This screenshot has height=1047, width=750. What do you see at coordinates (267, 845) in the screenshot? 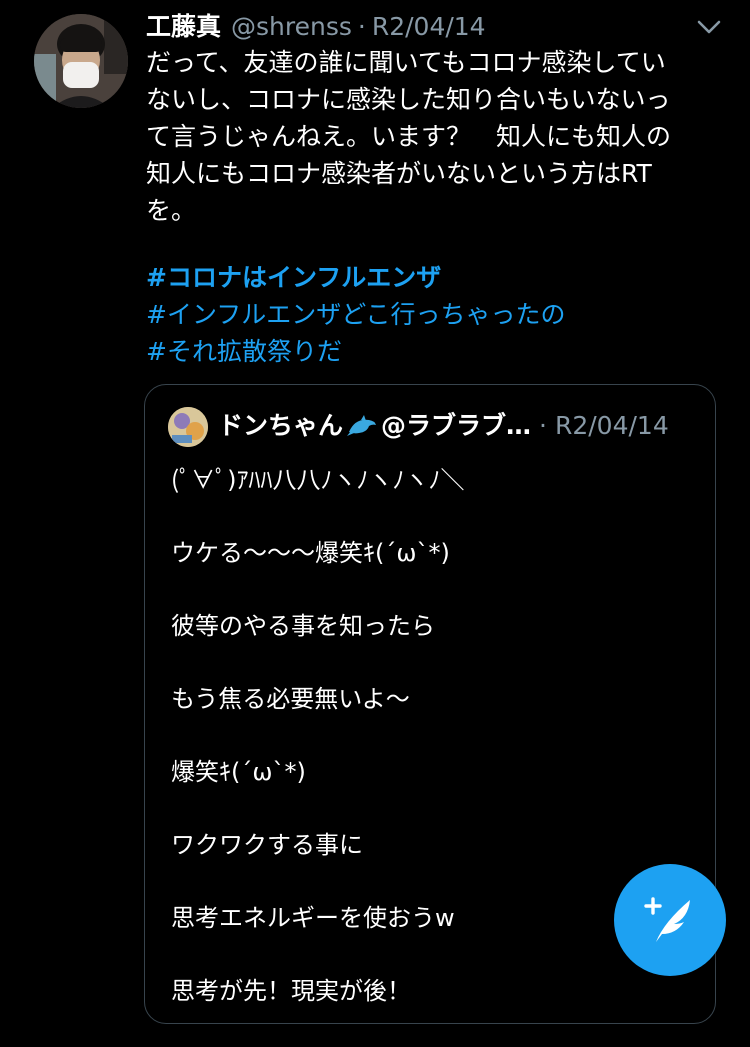
I see `quoted-text-line: ワクワクする事に` at bounding box center [267, 845].